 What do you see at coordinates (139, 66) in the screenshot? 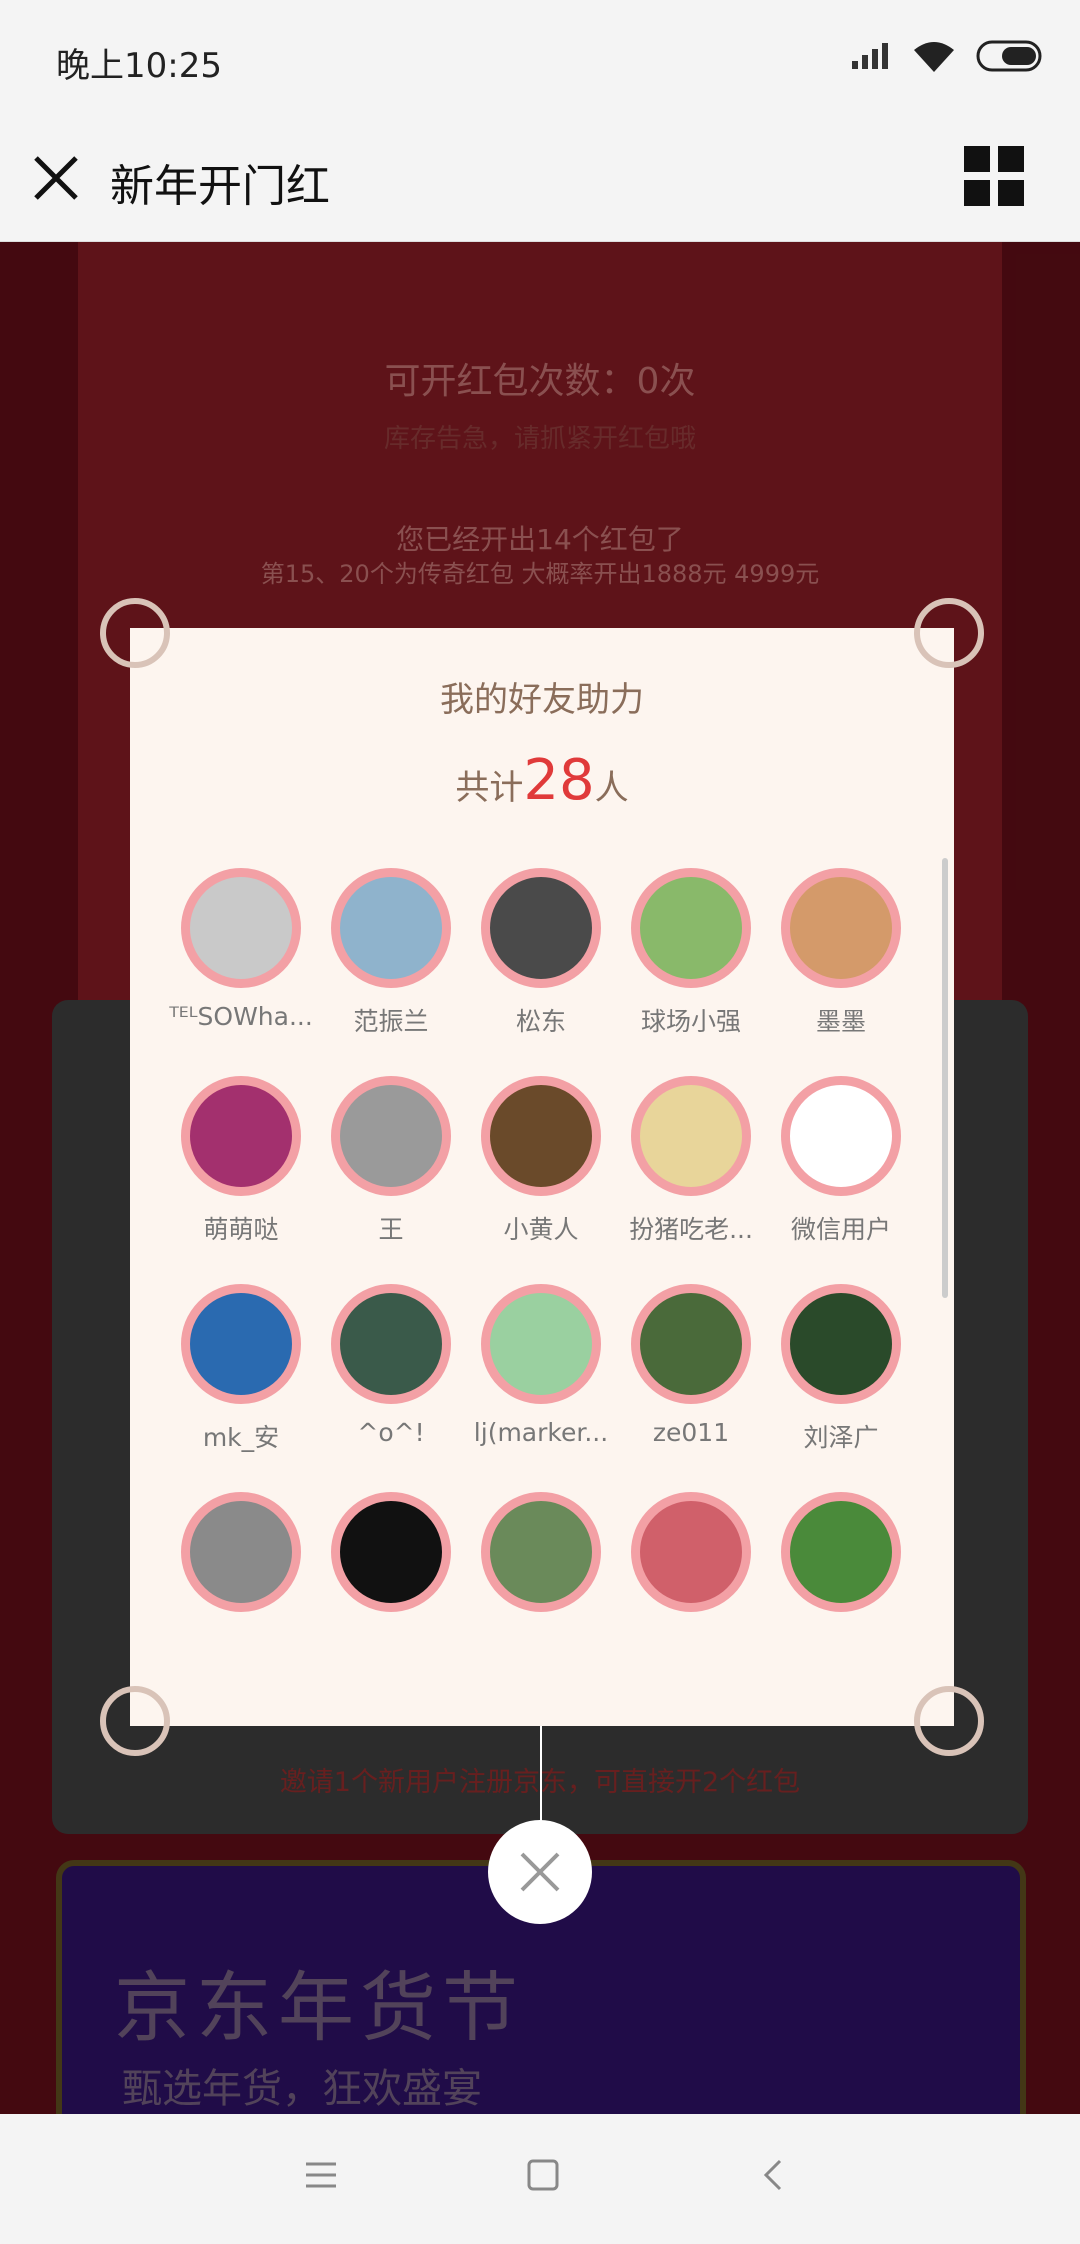
I see `status-time: 晚上10:25` at bounding box center [139, 66].